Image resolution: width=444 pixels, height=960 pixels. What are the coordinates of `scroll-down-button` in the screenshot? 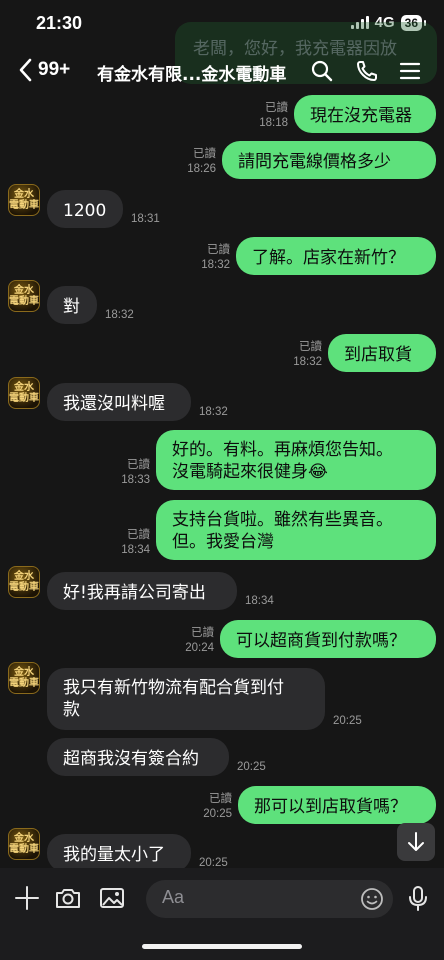 It's located at (416, 842).